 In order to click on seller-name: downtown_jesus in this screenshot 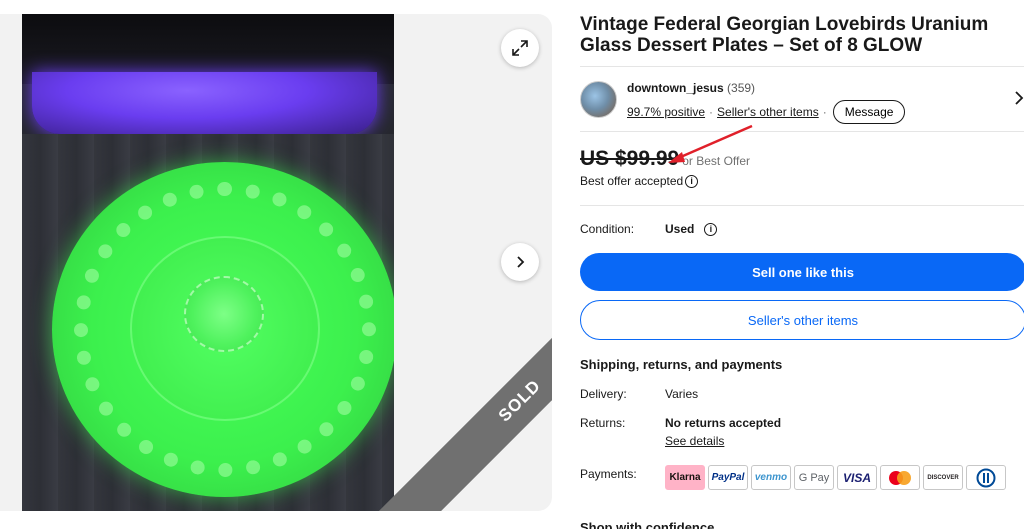, I will do `click(675, 88)`.